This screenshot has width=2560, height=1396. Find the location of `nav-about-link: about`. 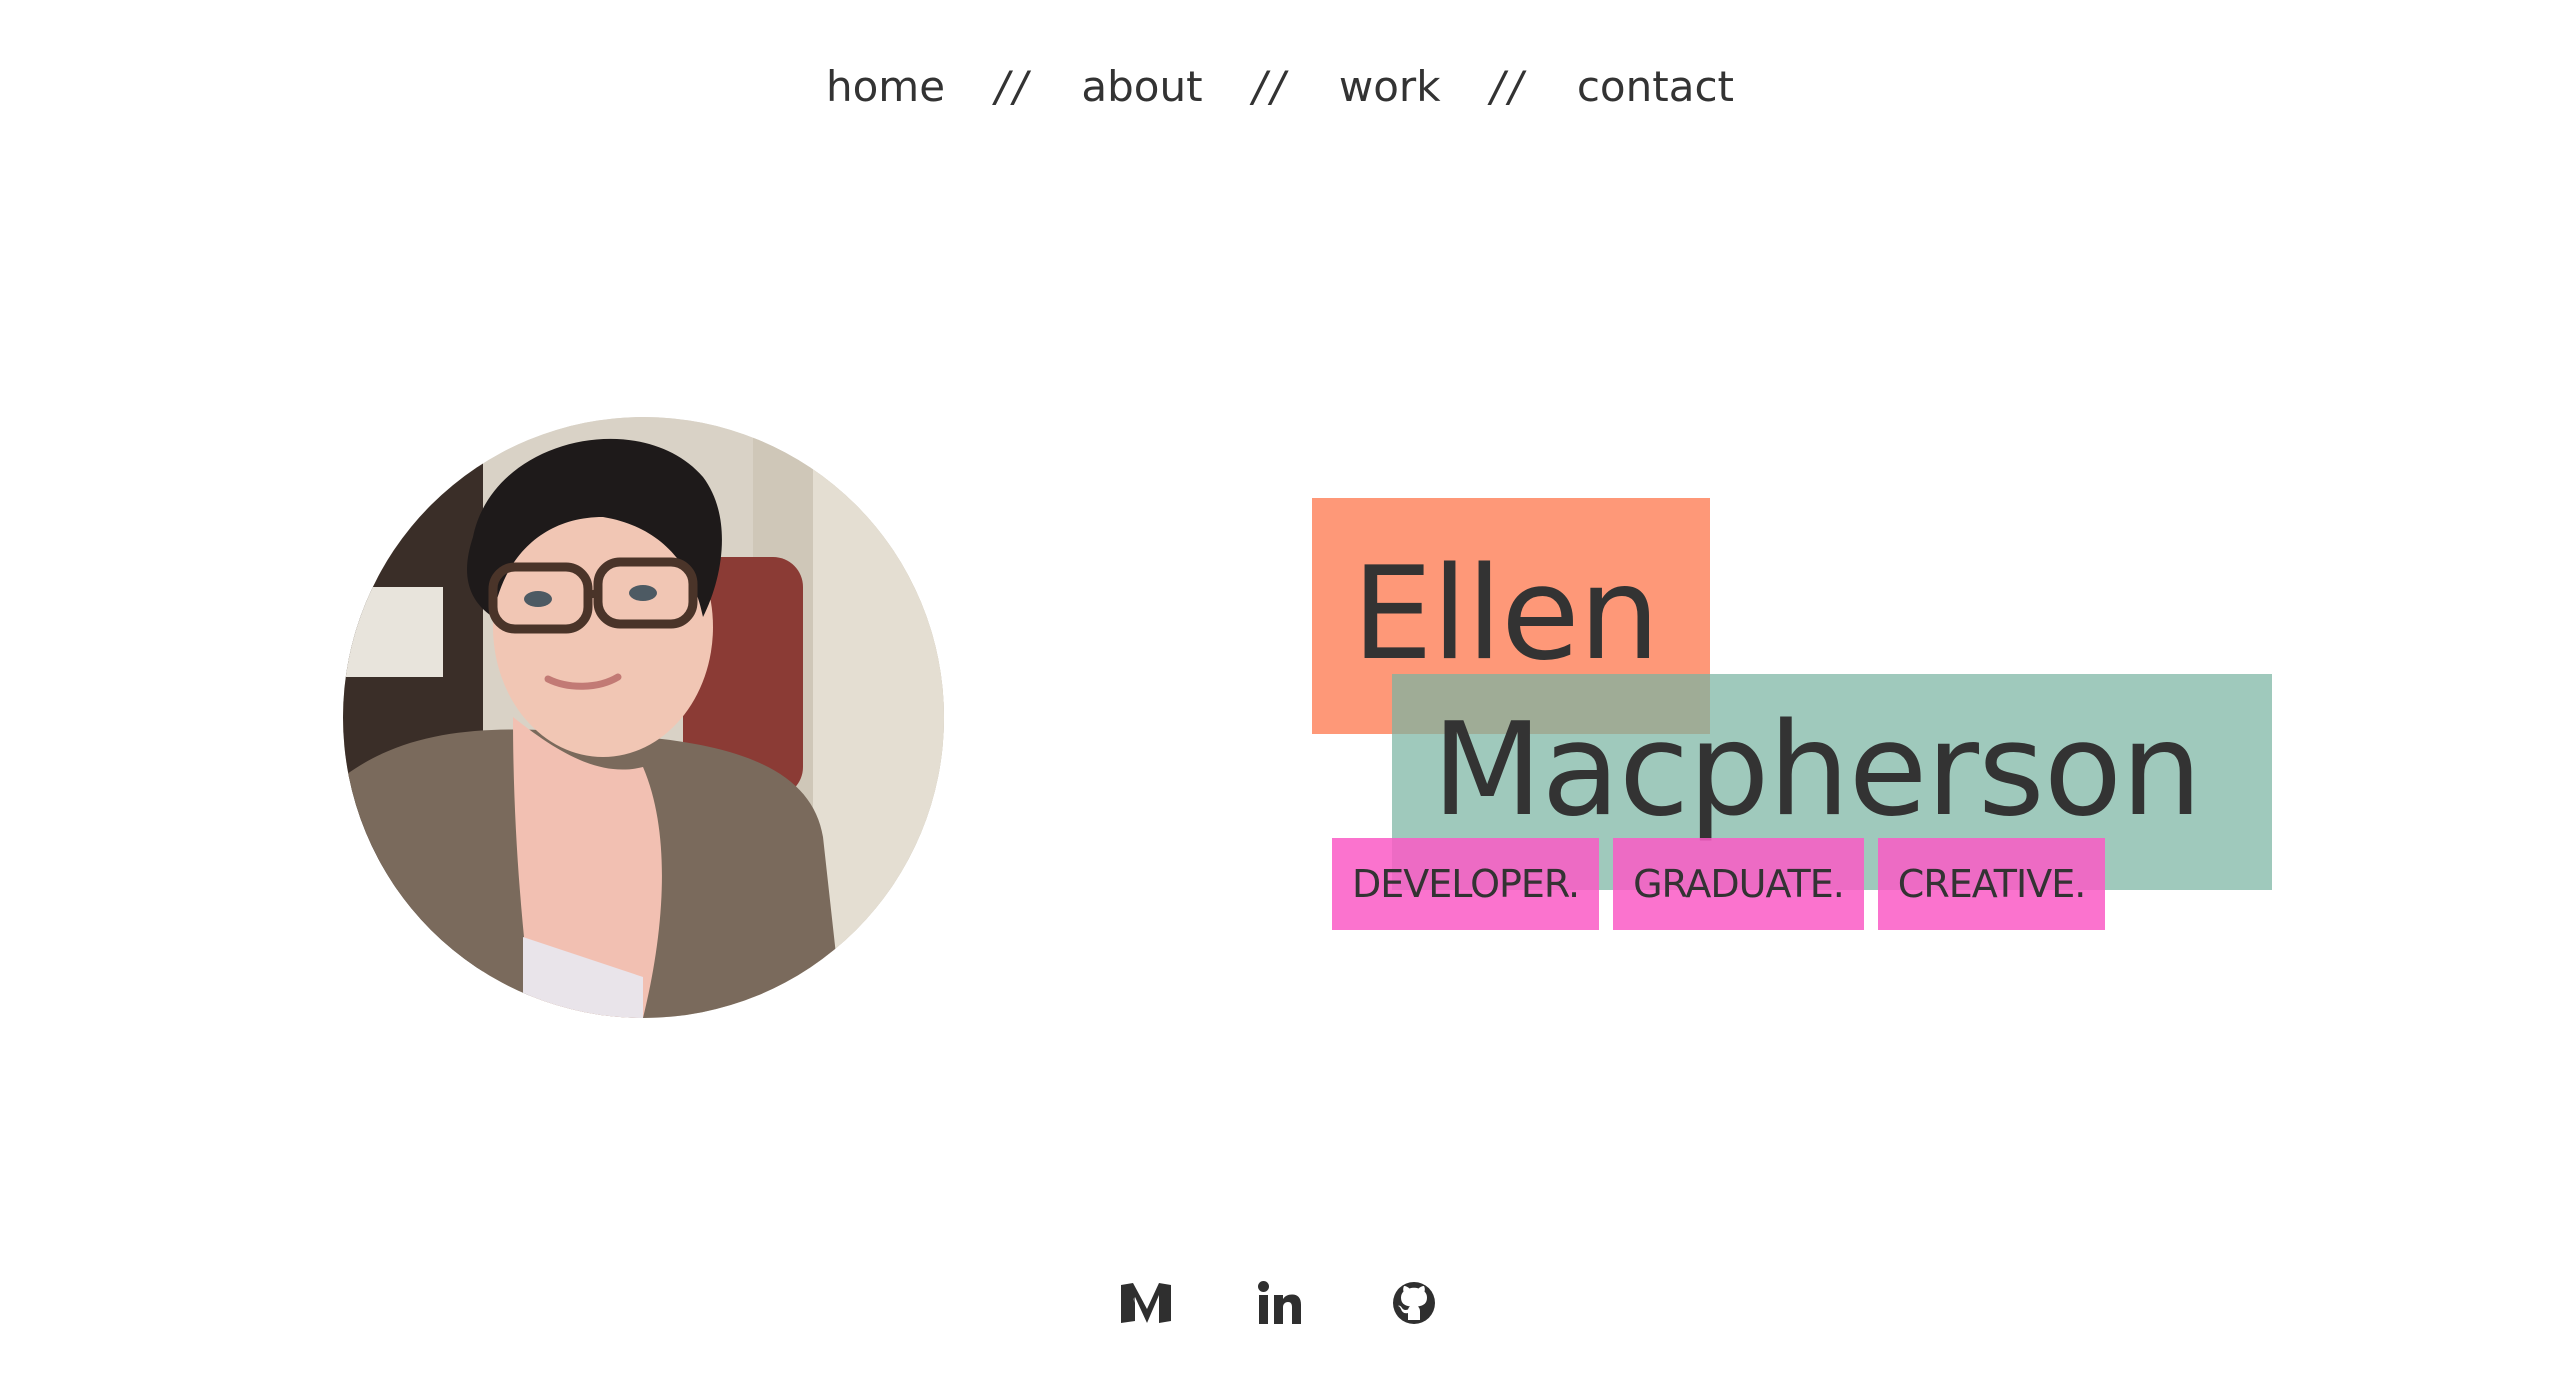

nav-about-link: about is located at coordinates (1141, 86).